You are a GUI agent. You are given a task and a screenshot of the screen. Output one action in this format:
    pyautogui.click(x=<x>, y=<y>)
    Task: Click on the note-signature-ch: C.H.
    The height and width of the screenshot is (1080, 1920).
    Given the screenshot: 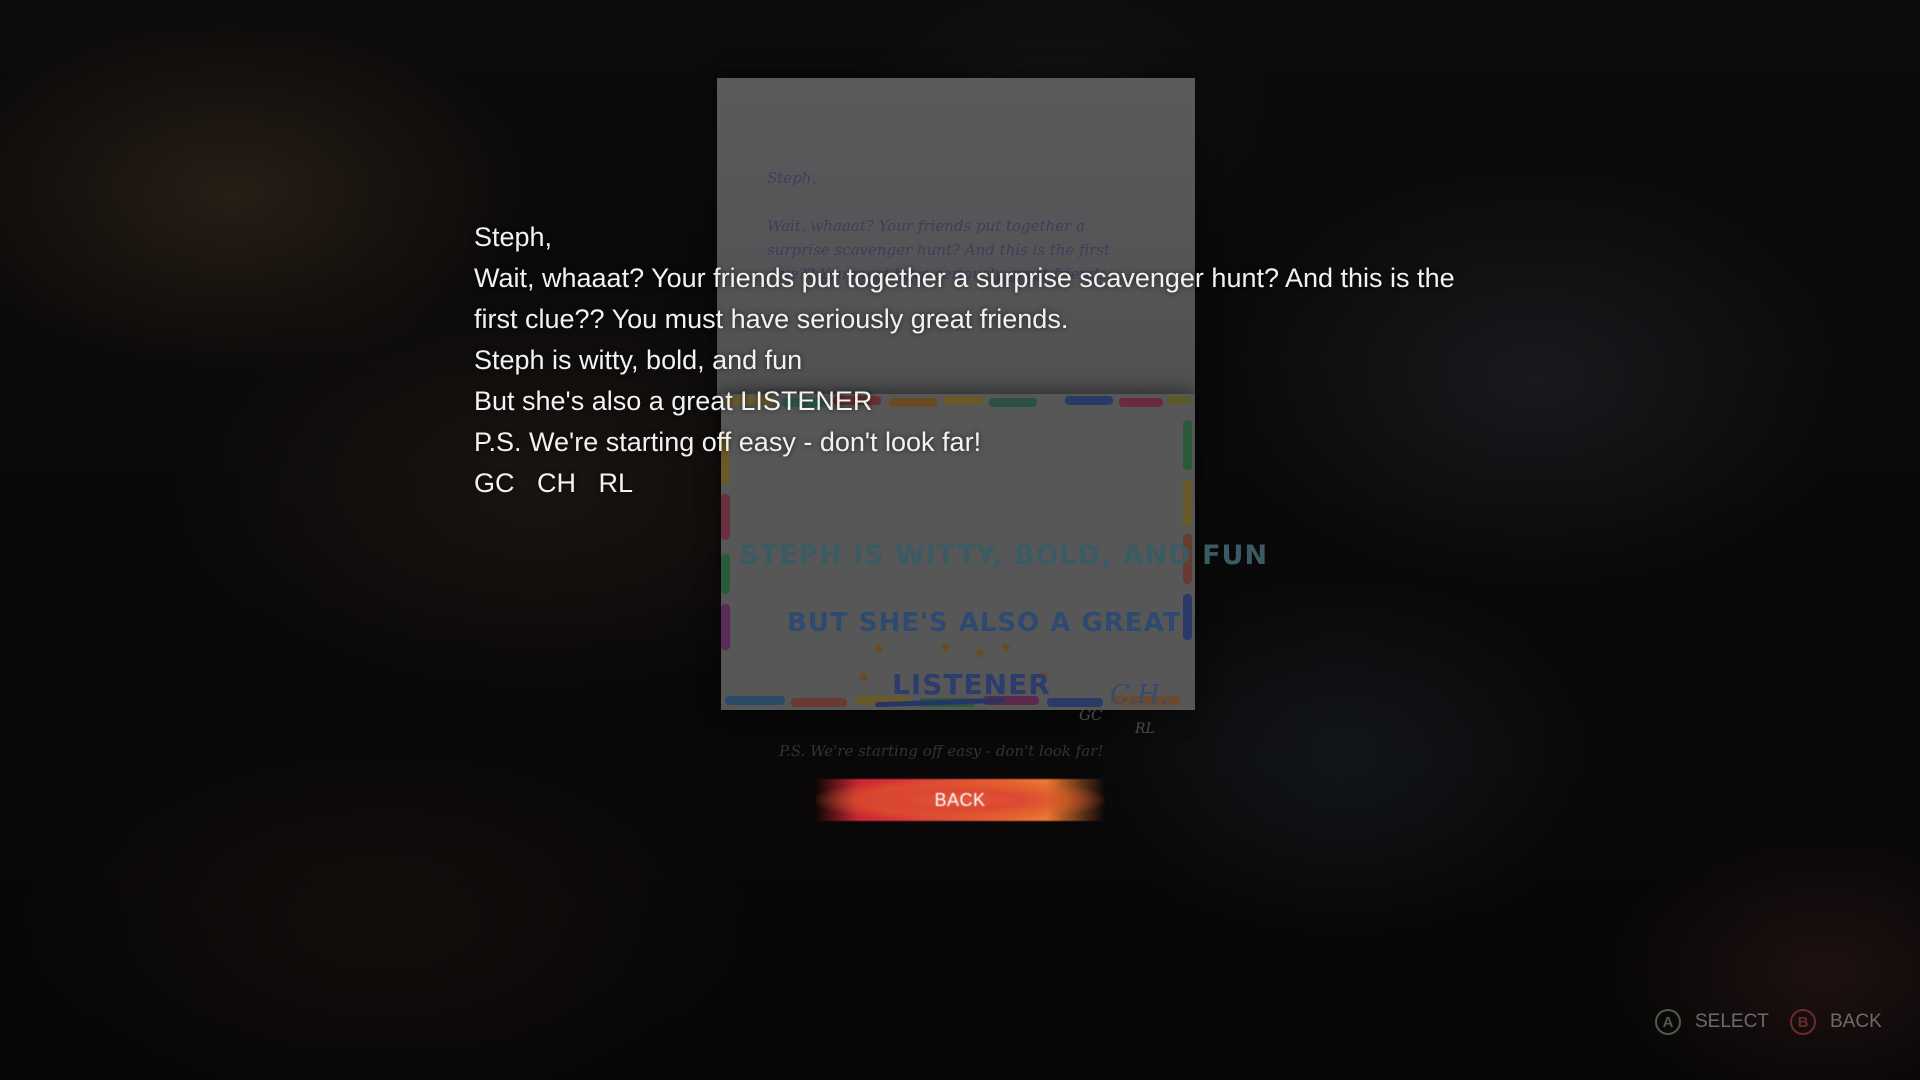 What is the action you would take?
    pyautogui.click(x=1139, y=695)
    